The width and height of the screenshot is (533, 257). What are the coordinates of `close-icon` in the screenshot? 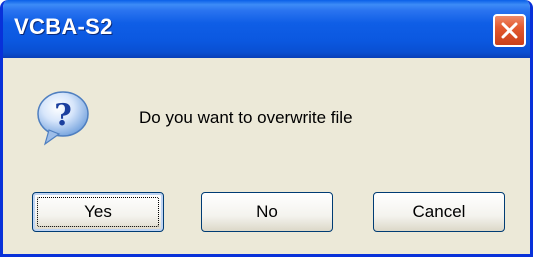 It's located at (509, 30).